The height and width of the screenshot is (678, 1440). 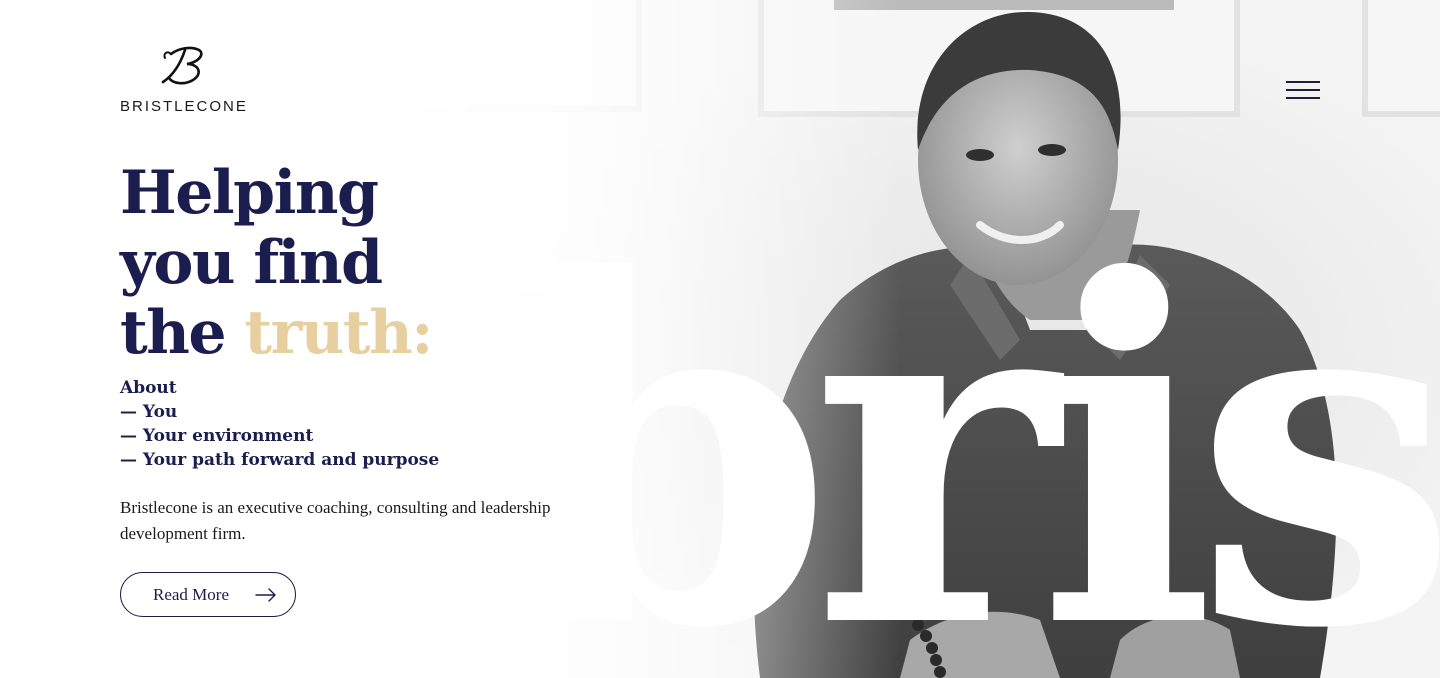 What do you see at coordinates (1303, 91) in the screenshot?
I see `hamburger-menu-icon` at bounding box center [1303, 91].